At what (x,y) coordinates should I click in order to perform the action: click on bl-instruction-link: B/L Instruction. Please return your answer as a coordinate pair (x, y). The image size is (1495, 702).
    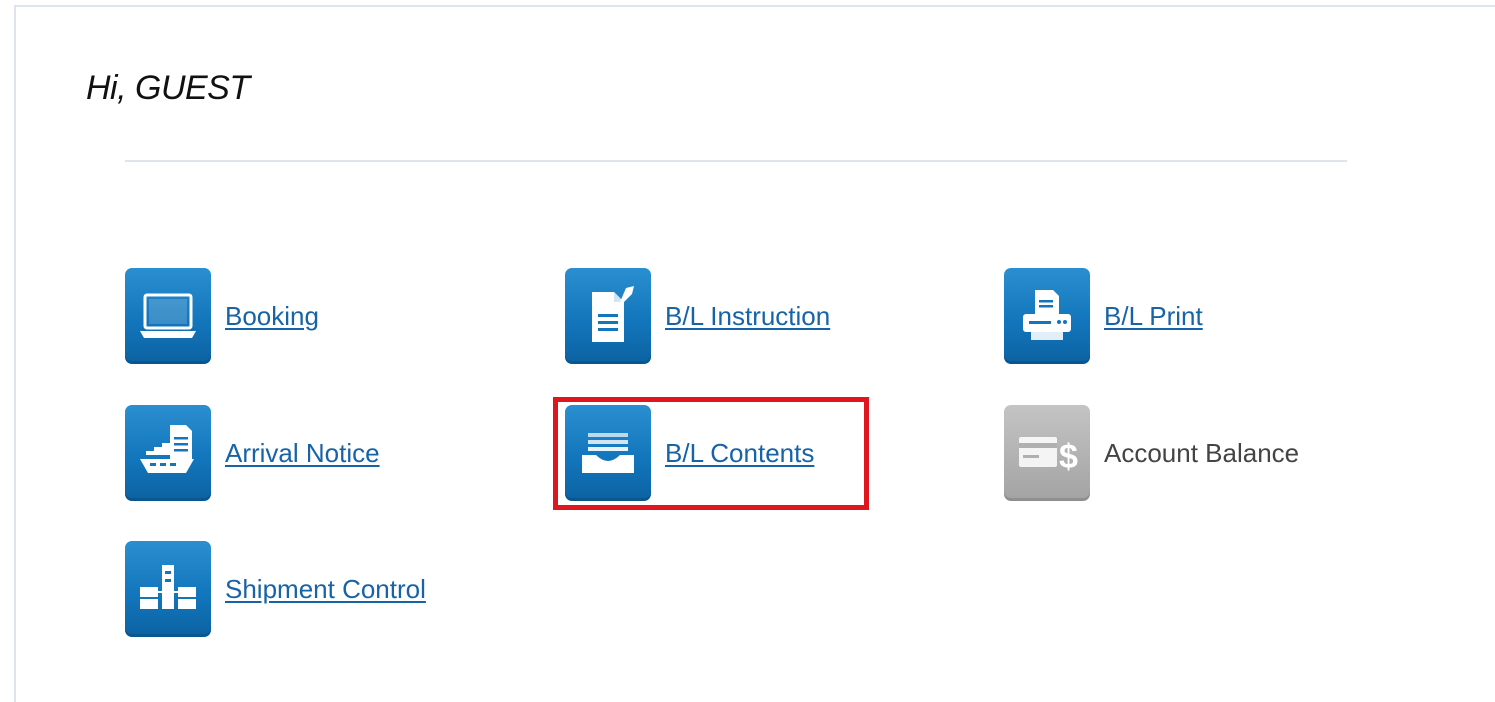
    Looking at the image, I should click on (747, 316).